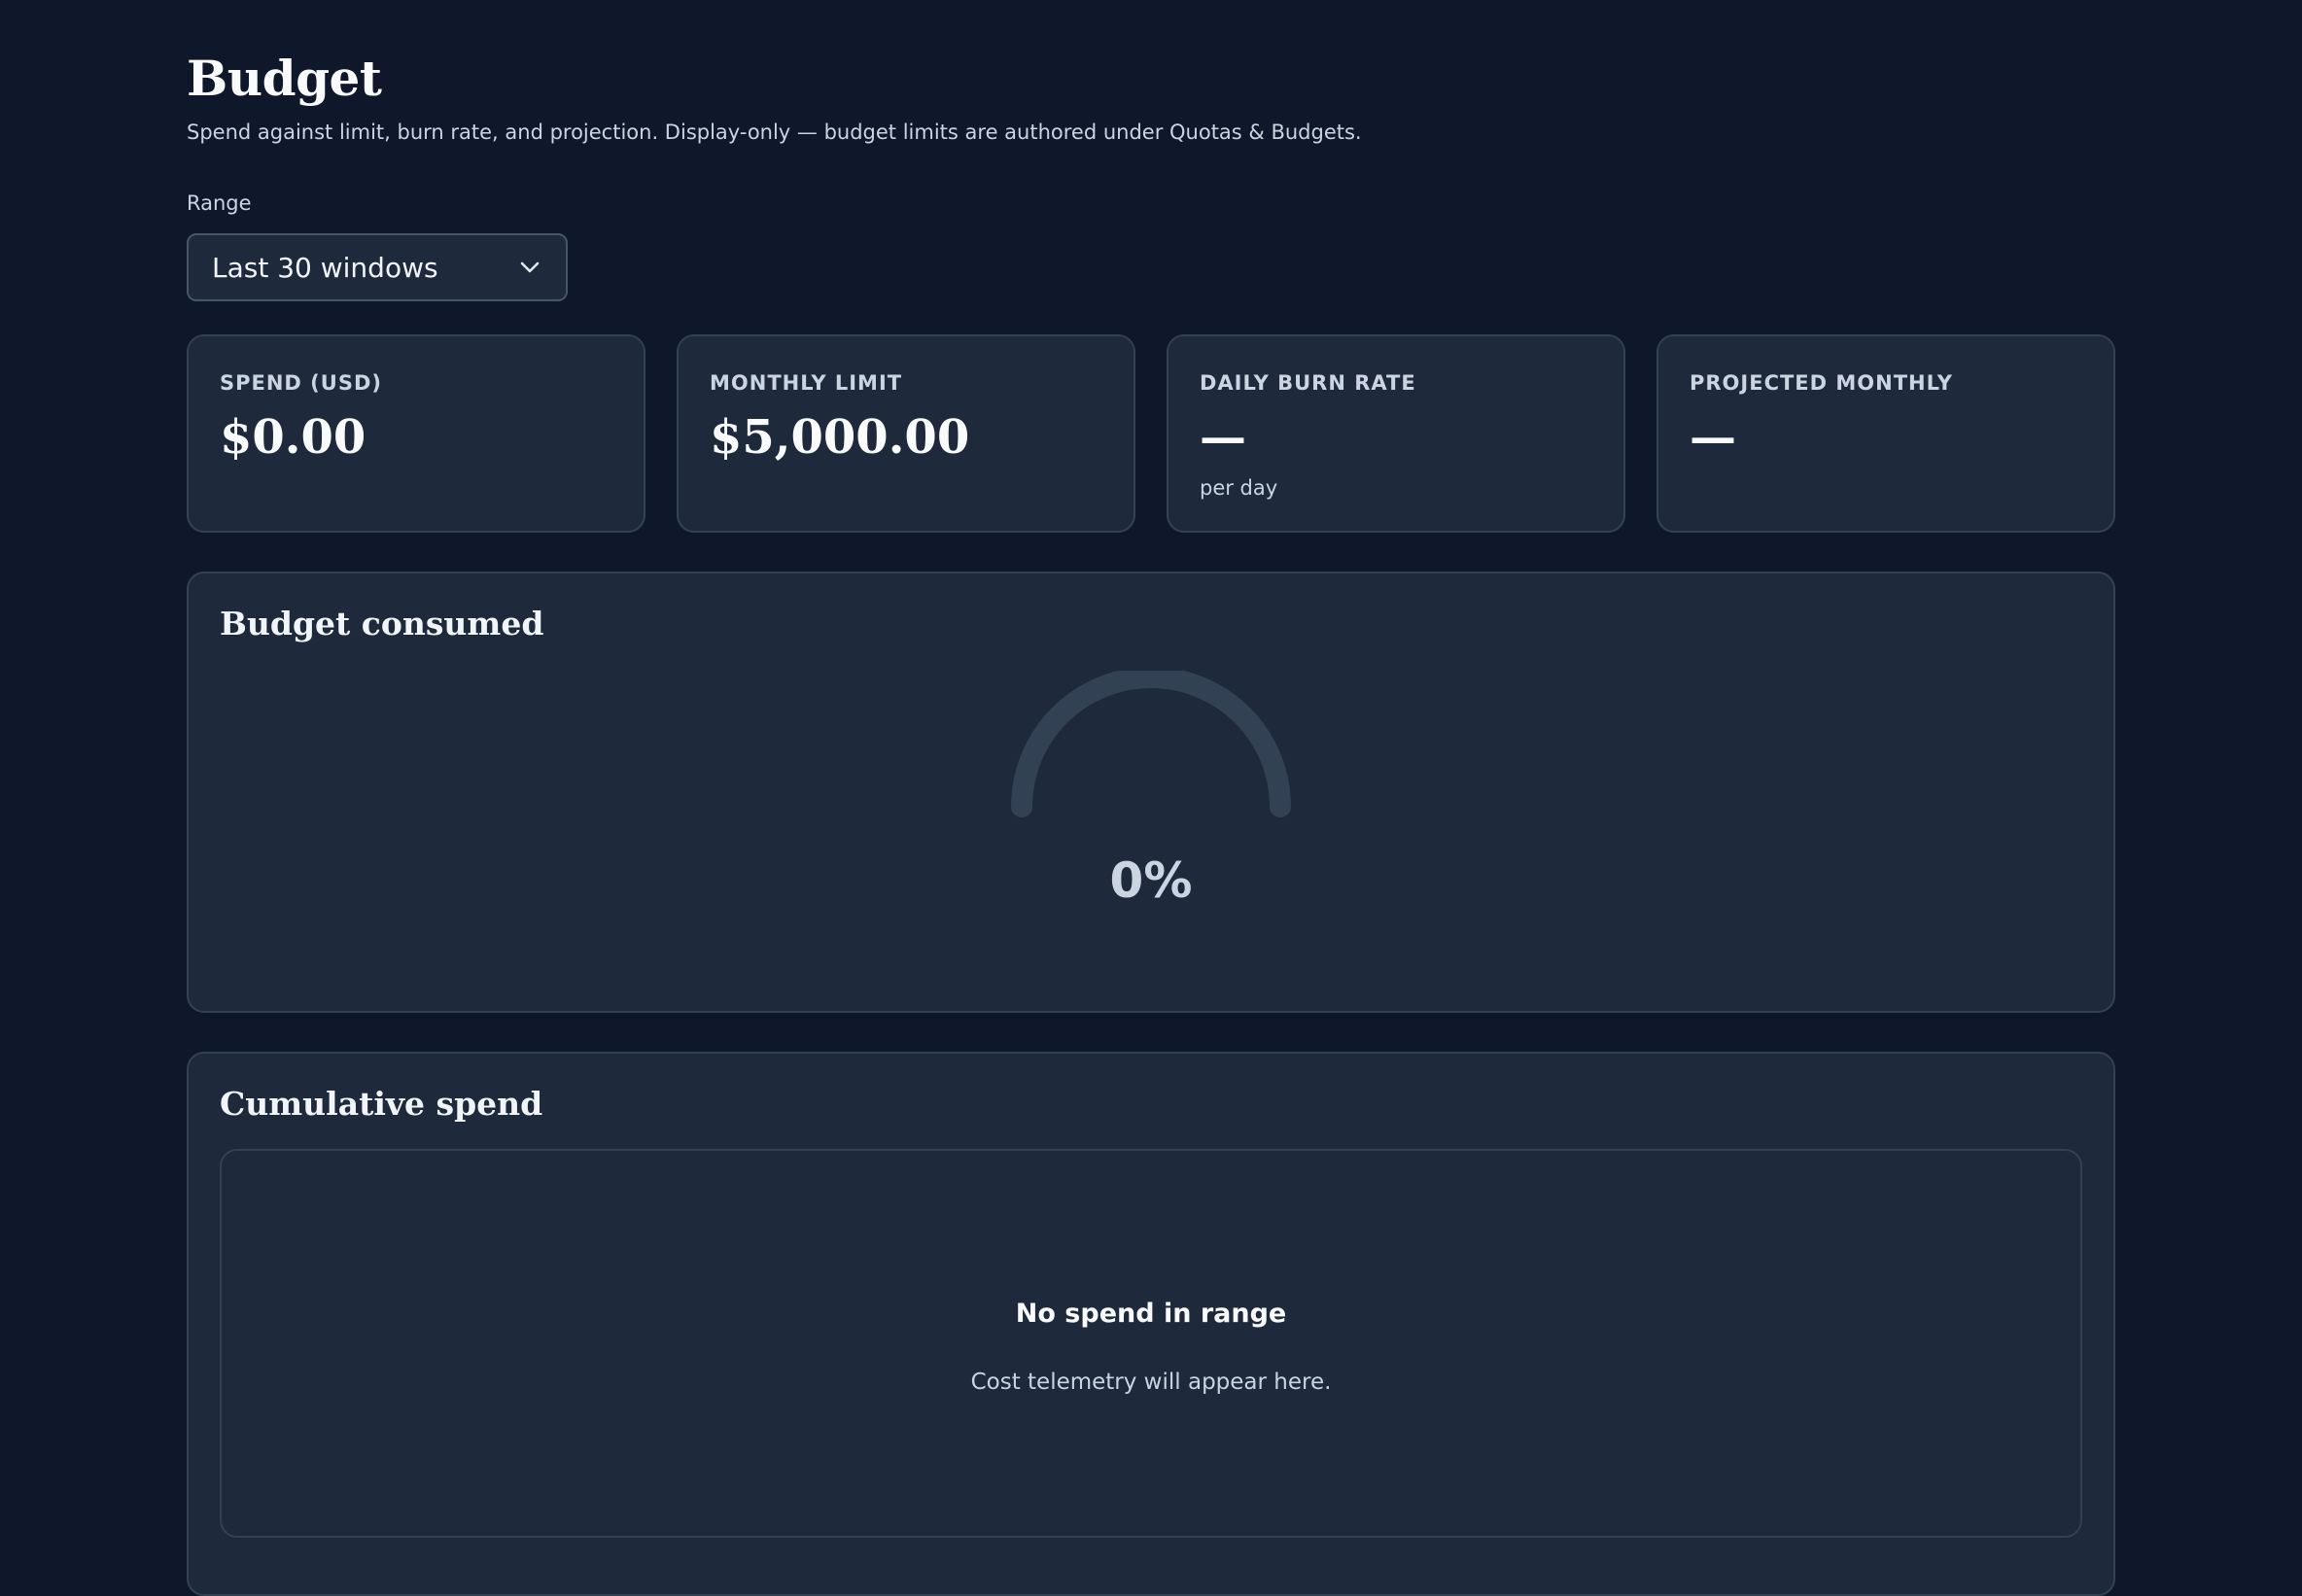  What do you see at coordinates (381, 1104) in the screenshot?
I see `cumulative-spend-title: Cumulative spend` at bounding box center [381, 1104].